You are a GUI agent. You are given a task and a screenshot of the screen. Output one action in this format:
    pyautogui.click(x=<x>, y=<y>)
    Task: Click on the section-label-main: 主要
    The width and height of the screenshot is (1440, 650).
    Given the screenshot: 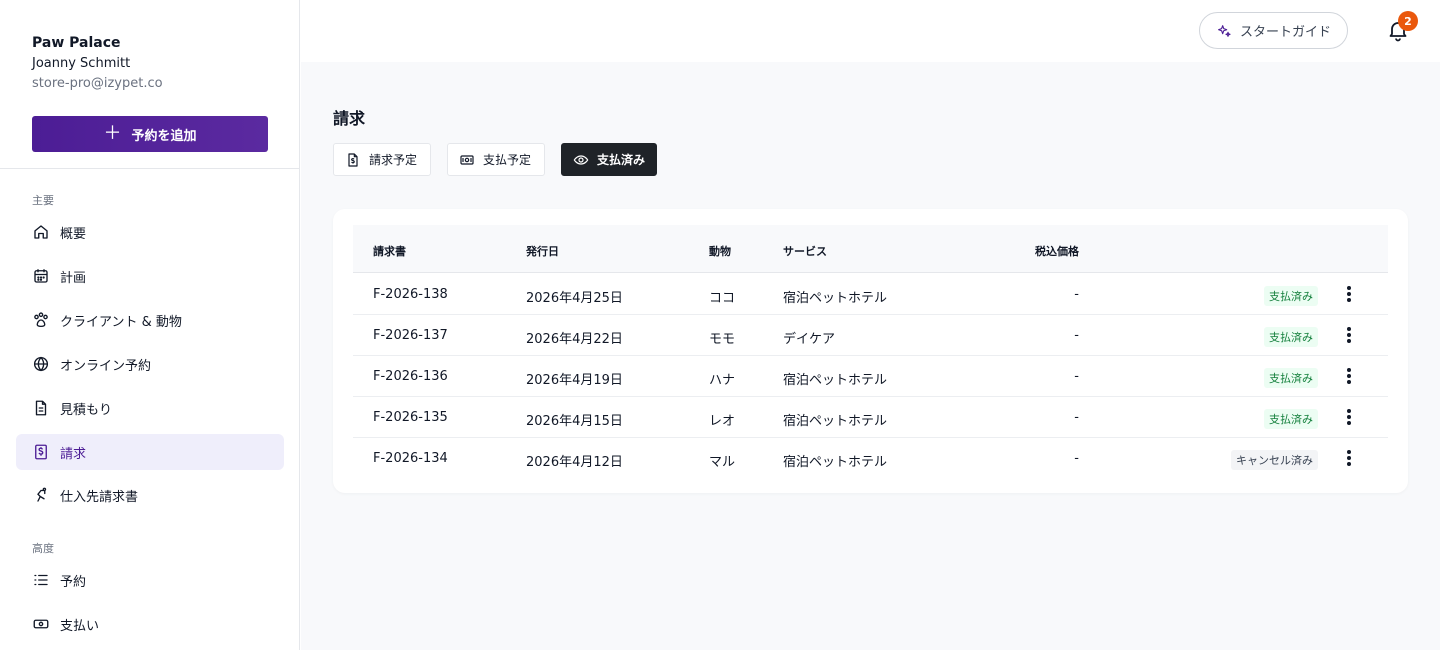 What is the action you would take?
    pyautogui.click(x=43, y=200)
    